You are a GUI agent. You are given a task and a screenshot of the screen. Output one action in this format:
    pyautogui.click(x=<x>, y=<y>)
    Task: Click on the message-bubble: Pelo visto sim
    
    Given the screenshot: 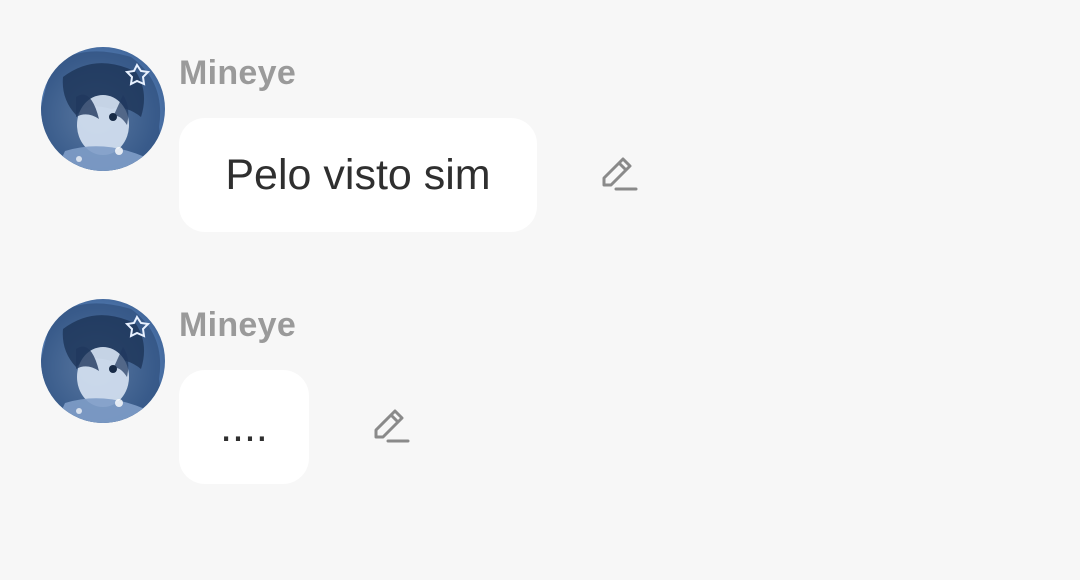 What is the action you would take?
    pyautogui.click(x=358, y=175)
    